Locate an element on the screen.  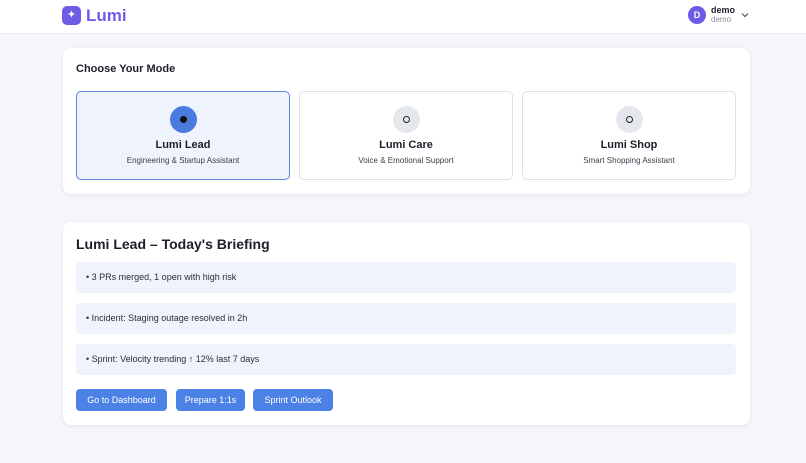
mode-title: Lumi Care is located at coordinates (406, 145).